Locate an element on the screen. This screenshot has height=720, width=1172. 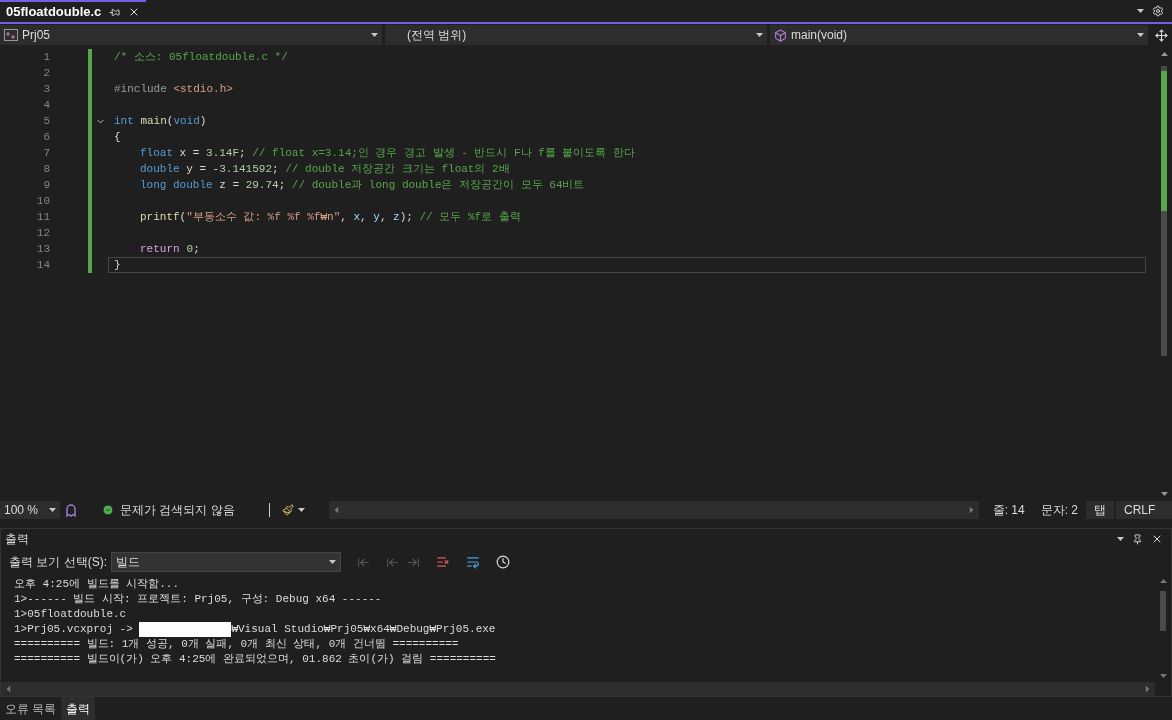
line-ending: CRLF is located at coordinates (1144, 510).